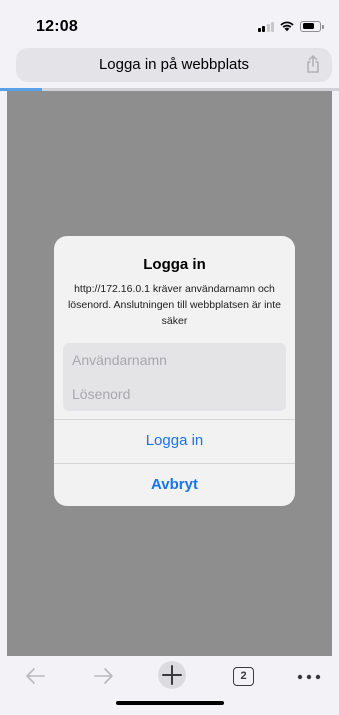  What do you see at coordinates (312, 26) in the screenshot?
I see `battery-icon` at bounding box center [312, 26].